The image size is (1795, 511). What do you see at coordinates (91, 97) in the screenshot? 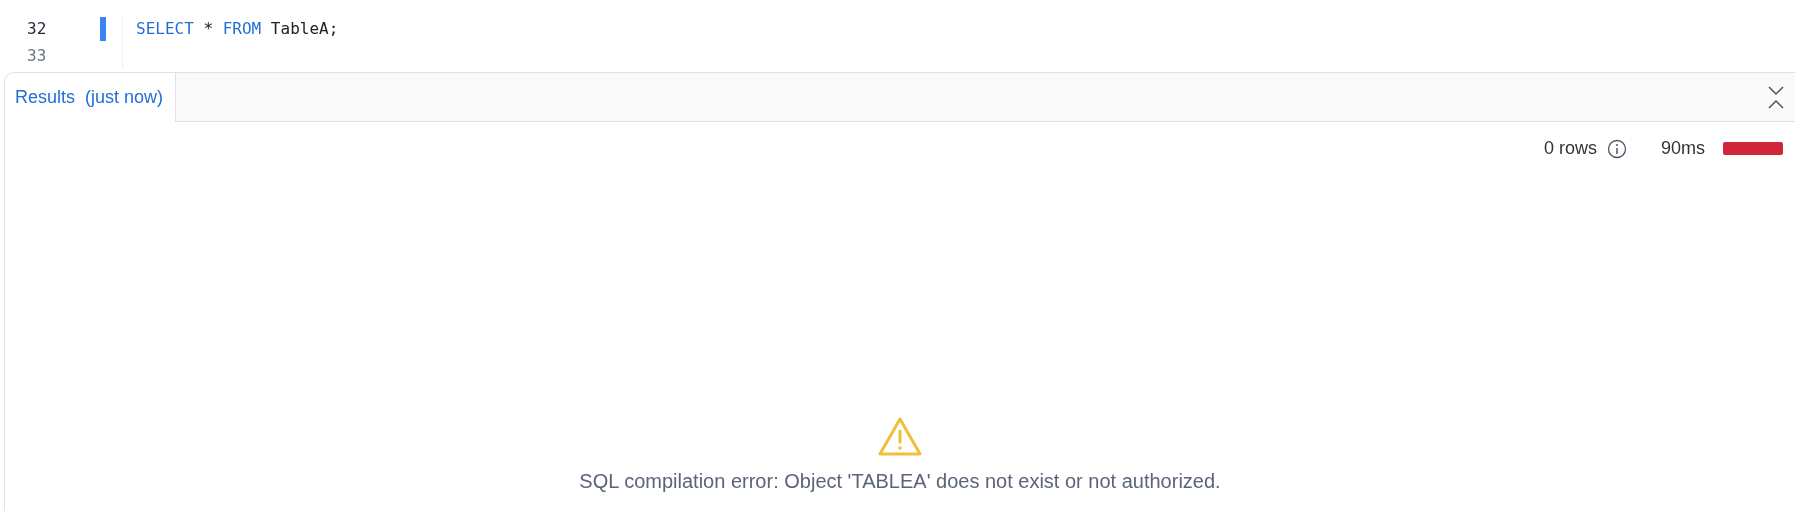
I see `results-tab: Results (just now)` at bounding box center [91, 97].